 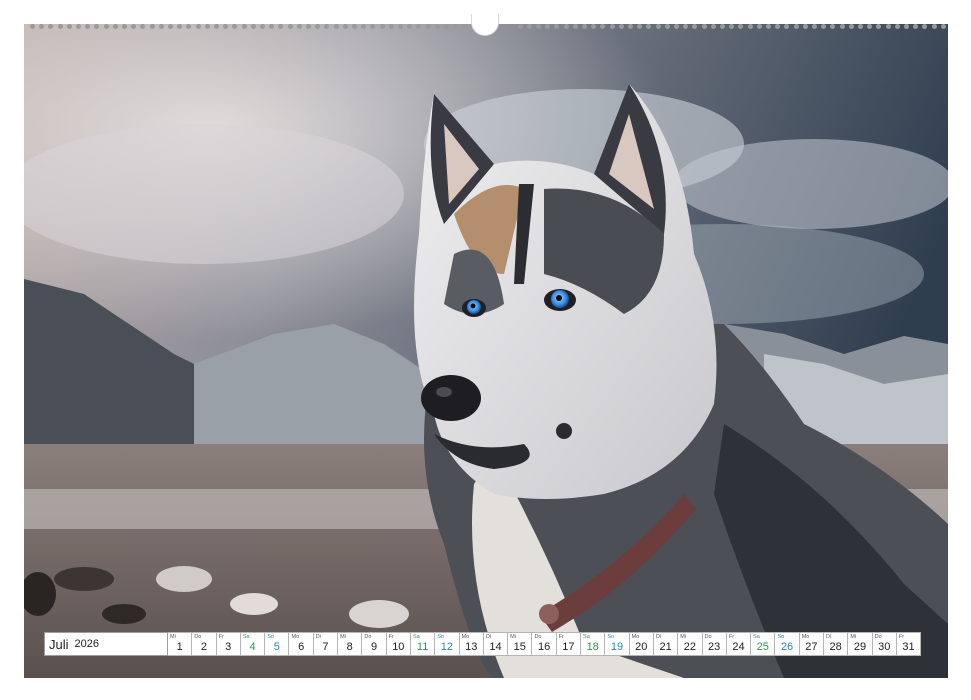 What do you see at coordinates (901, 637) in the screenshot?
I see `day-weekday: Fr` at bounding box center [901, 637].